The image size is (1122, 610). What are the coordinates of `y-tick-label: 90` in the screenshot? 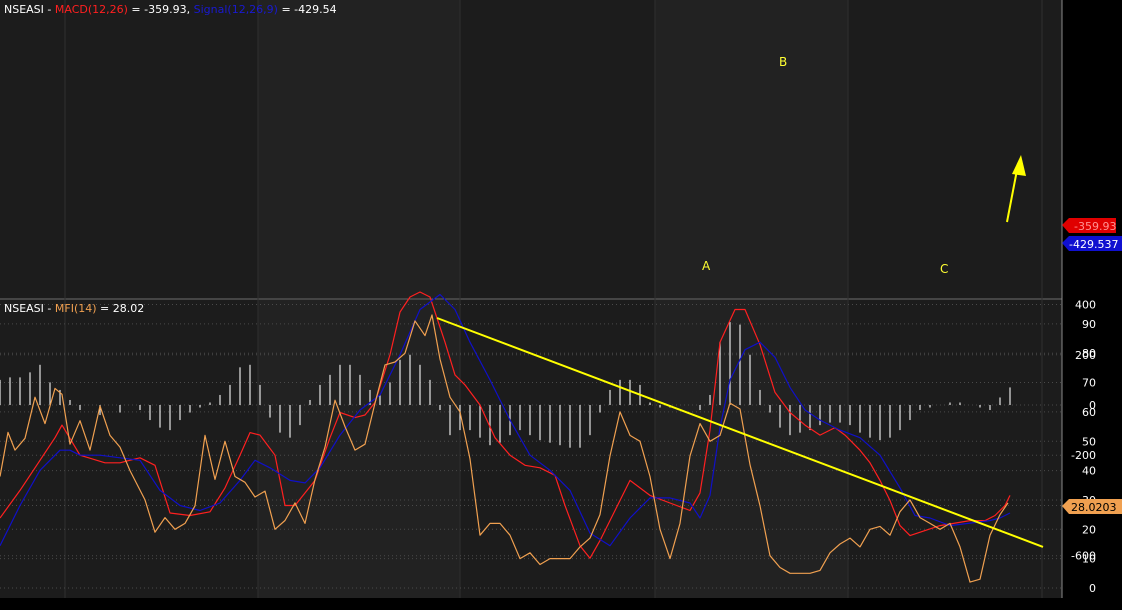 It's located at (1089, 324).